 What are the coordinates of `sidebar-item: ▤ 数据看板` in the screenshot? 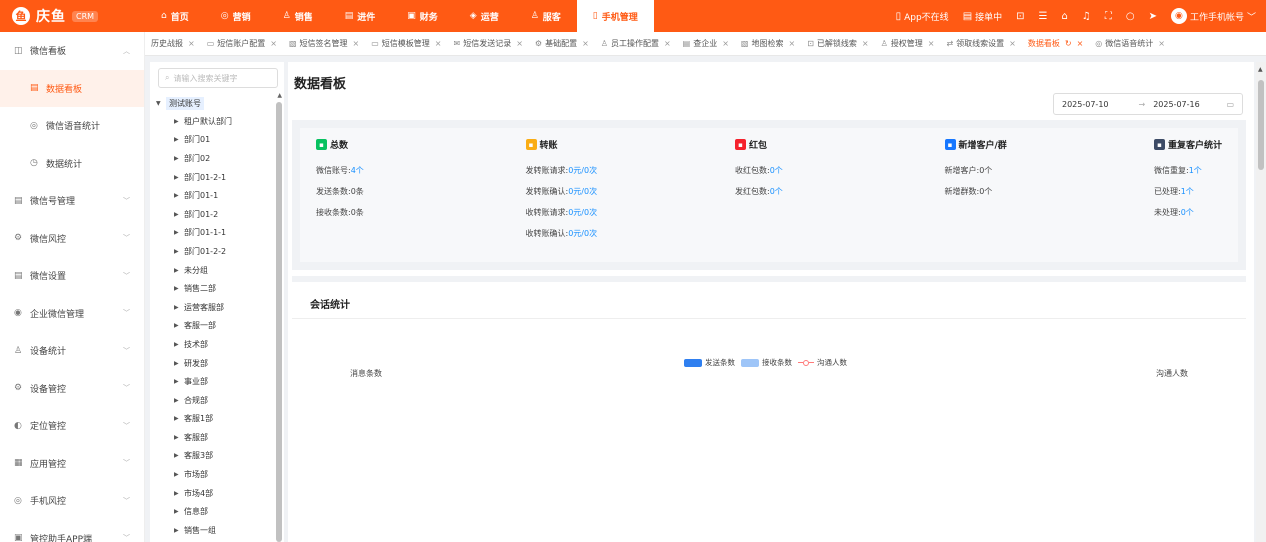 It's located at (72, 88).